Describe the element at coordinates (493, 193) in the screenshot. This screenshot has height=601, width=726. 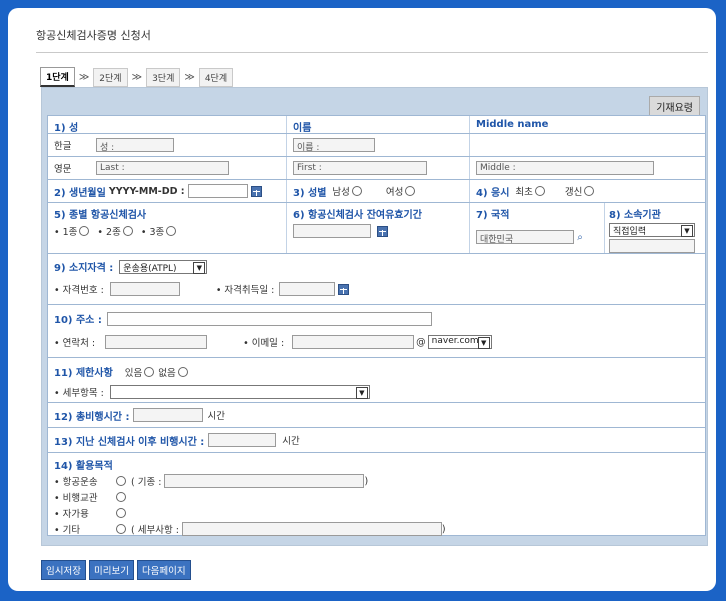
I see `apply-label: 4) 응시` at that location.